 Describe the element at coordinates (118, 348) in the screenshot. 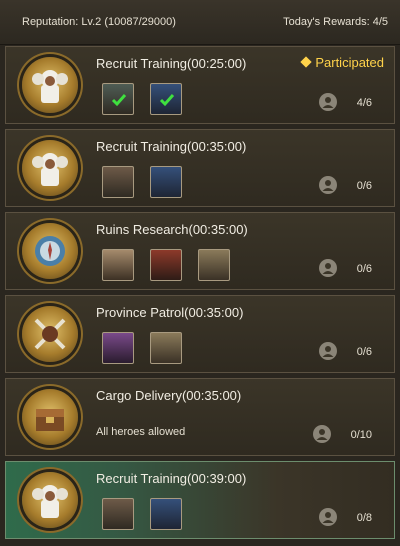

I see `hero-portrait-purple-woman` at that location.